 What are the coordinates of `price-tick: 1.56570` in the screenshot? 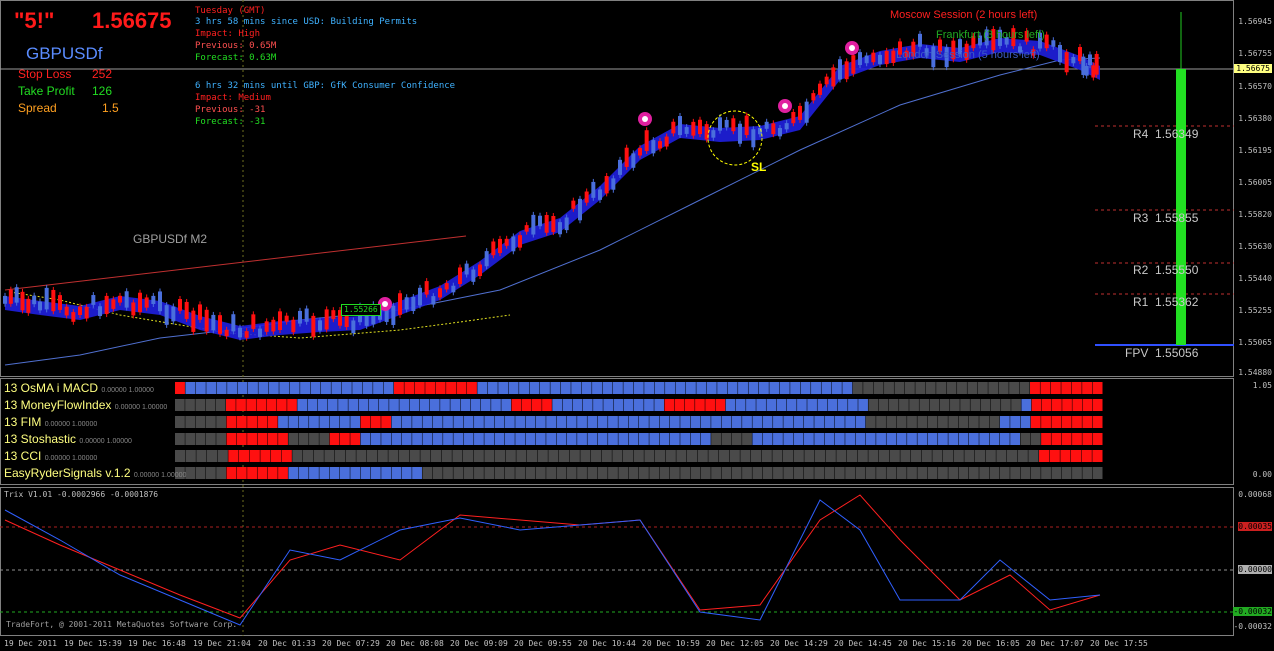 It's located at (1255, 86).